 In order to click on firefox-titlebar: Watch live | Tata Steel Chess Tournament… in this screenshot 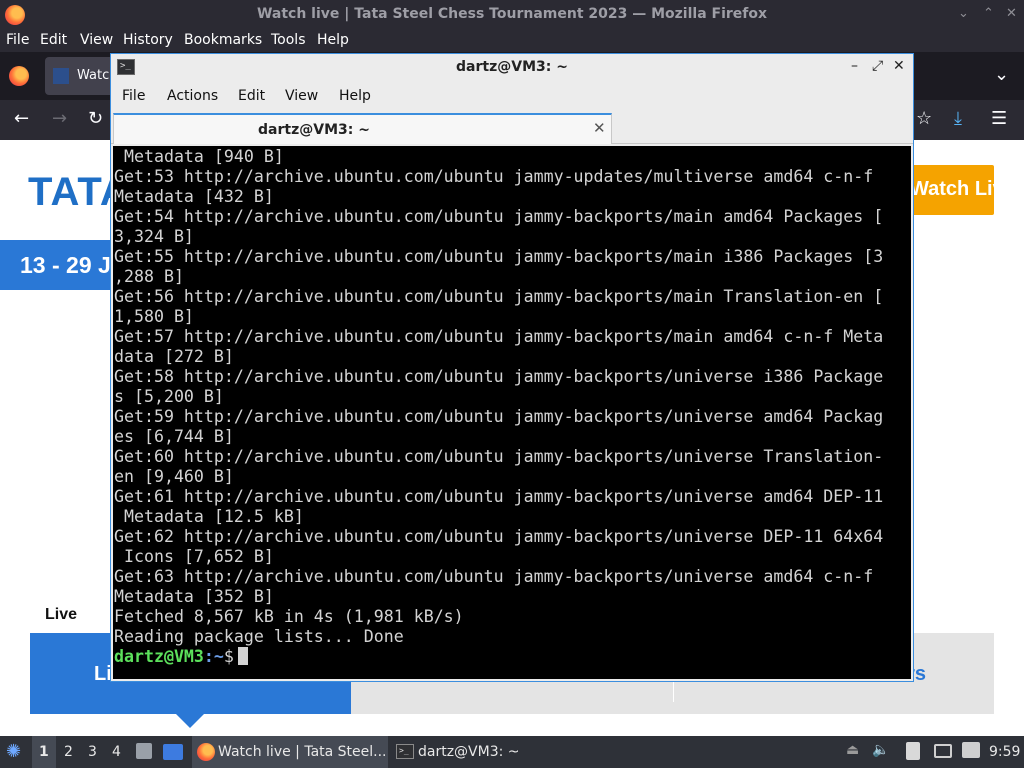, I will do `click(512, 15)`.